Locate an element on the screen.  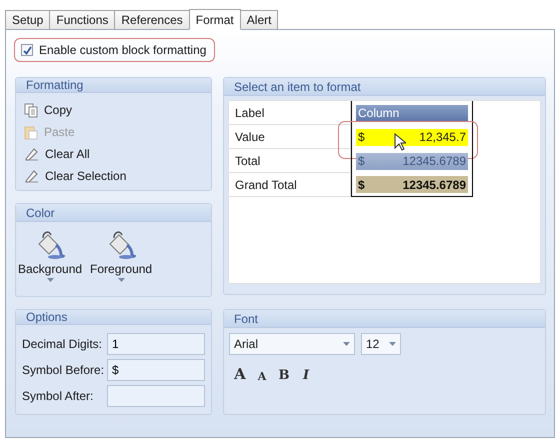
field-label: Decimal Digits: is located at coordinates (63, 344).